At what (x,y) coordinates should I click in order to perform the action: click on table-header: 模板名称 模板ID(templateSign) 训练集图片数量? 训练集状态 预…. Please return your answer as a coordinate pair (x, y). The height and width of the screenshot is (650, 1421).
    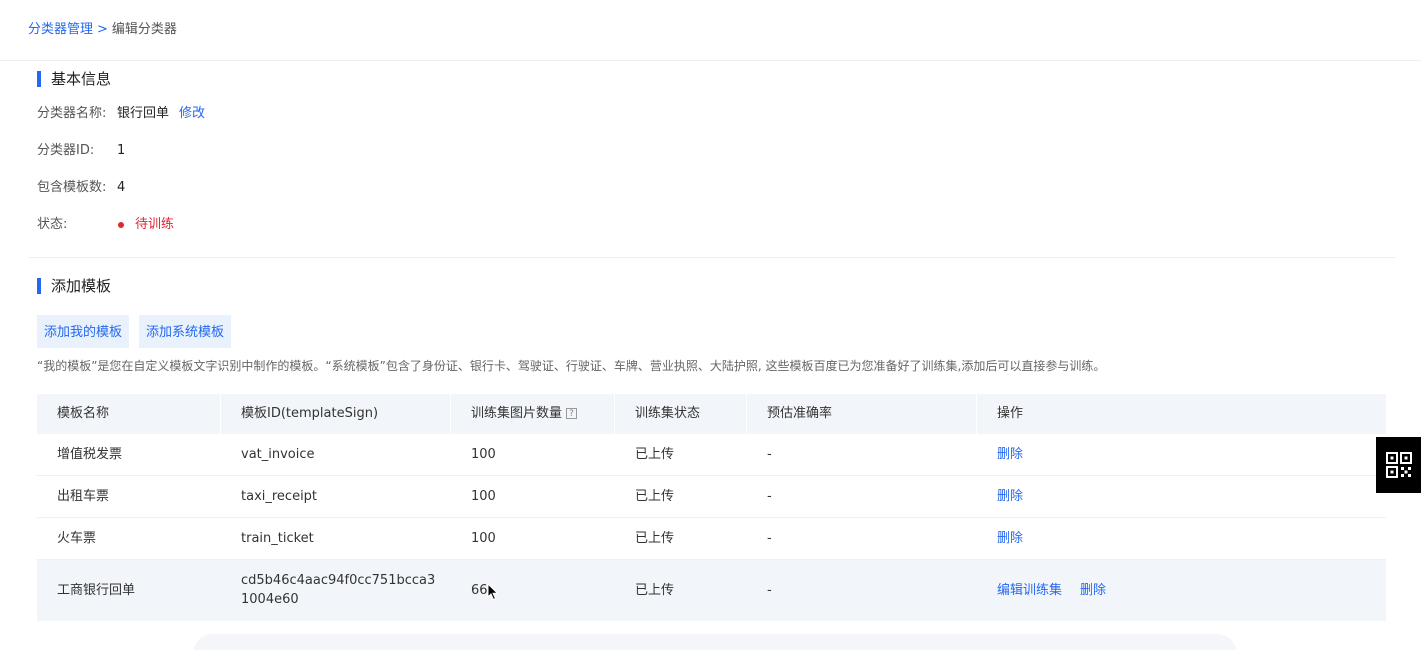
    Looking at the image, I should click on (711, 414).